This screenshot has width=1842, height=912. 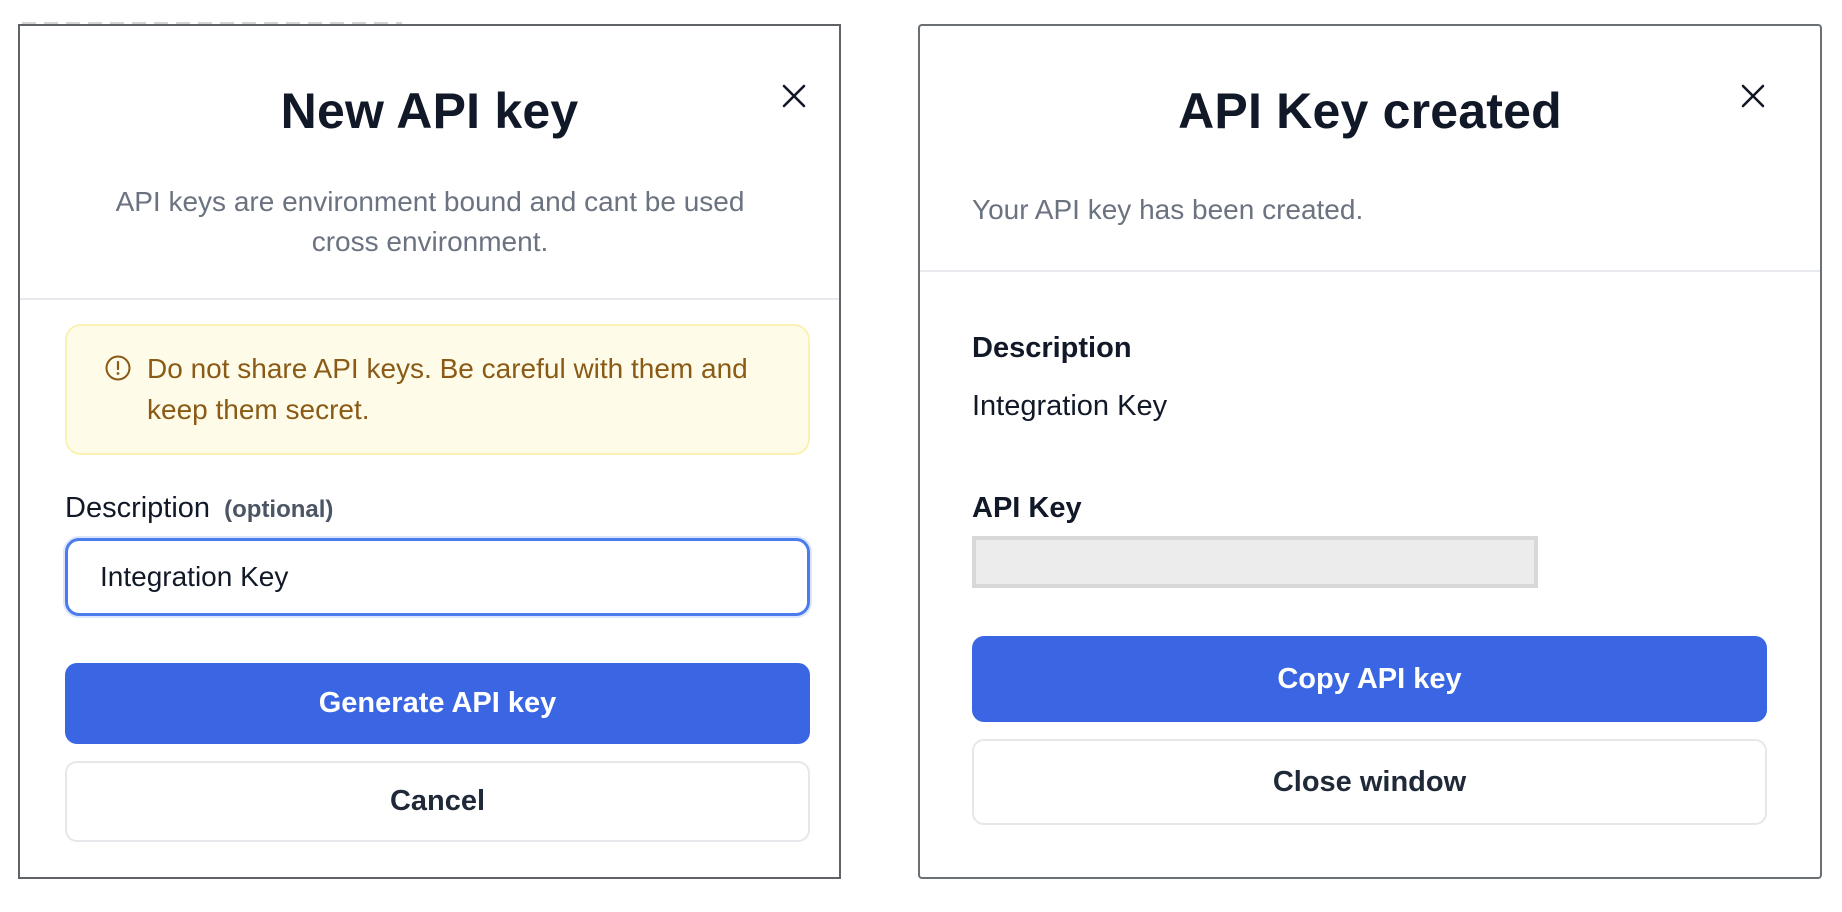 What do you see at coordinates (1370, 111) in the screenshot?
I see `modal-title: API Key created` at bounding box center [1370, 111].